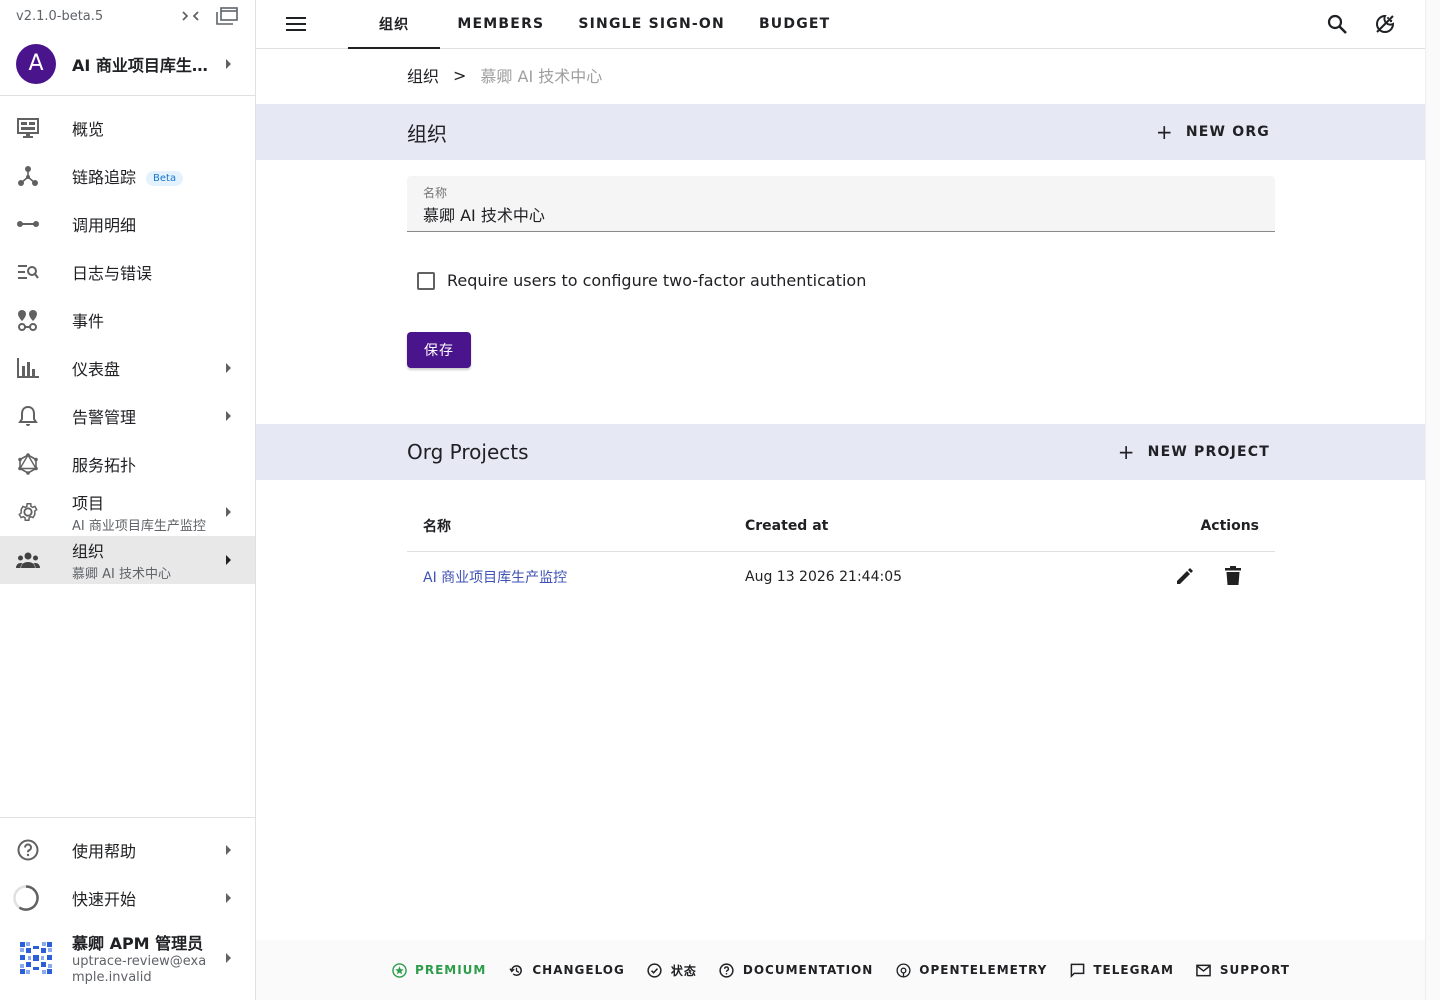  I want to click on org-name-label: 名称, so click(435, 193).